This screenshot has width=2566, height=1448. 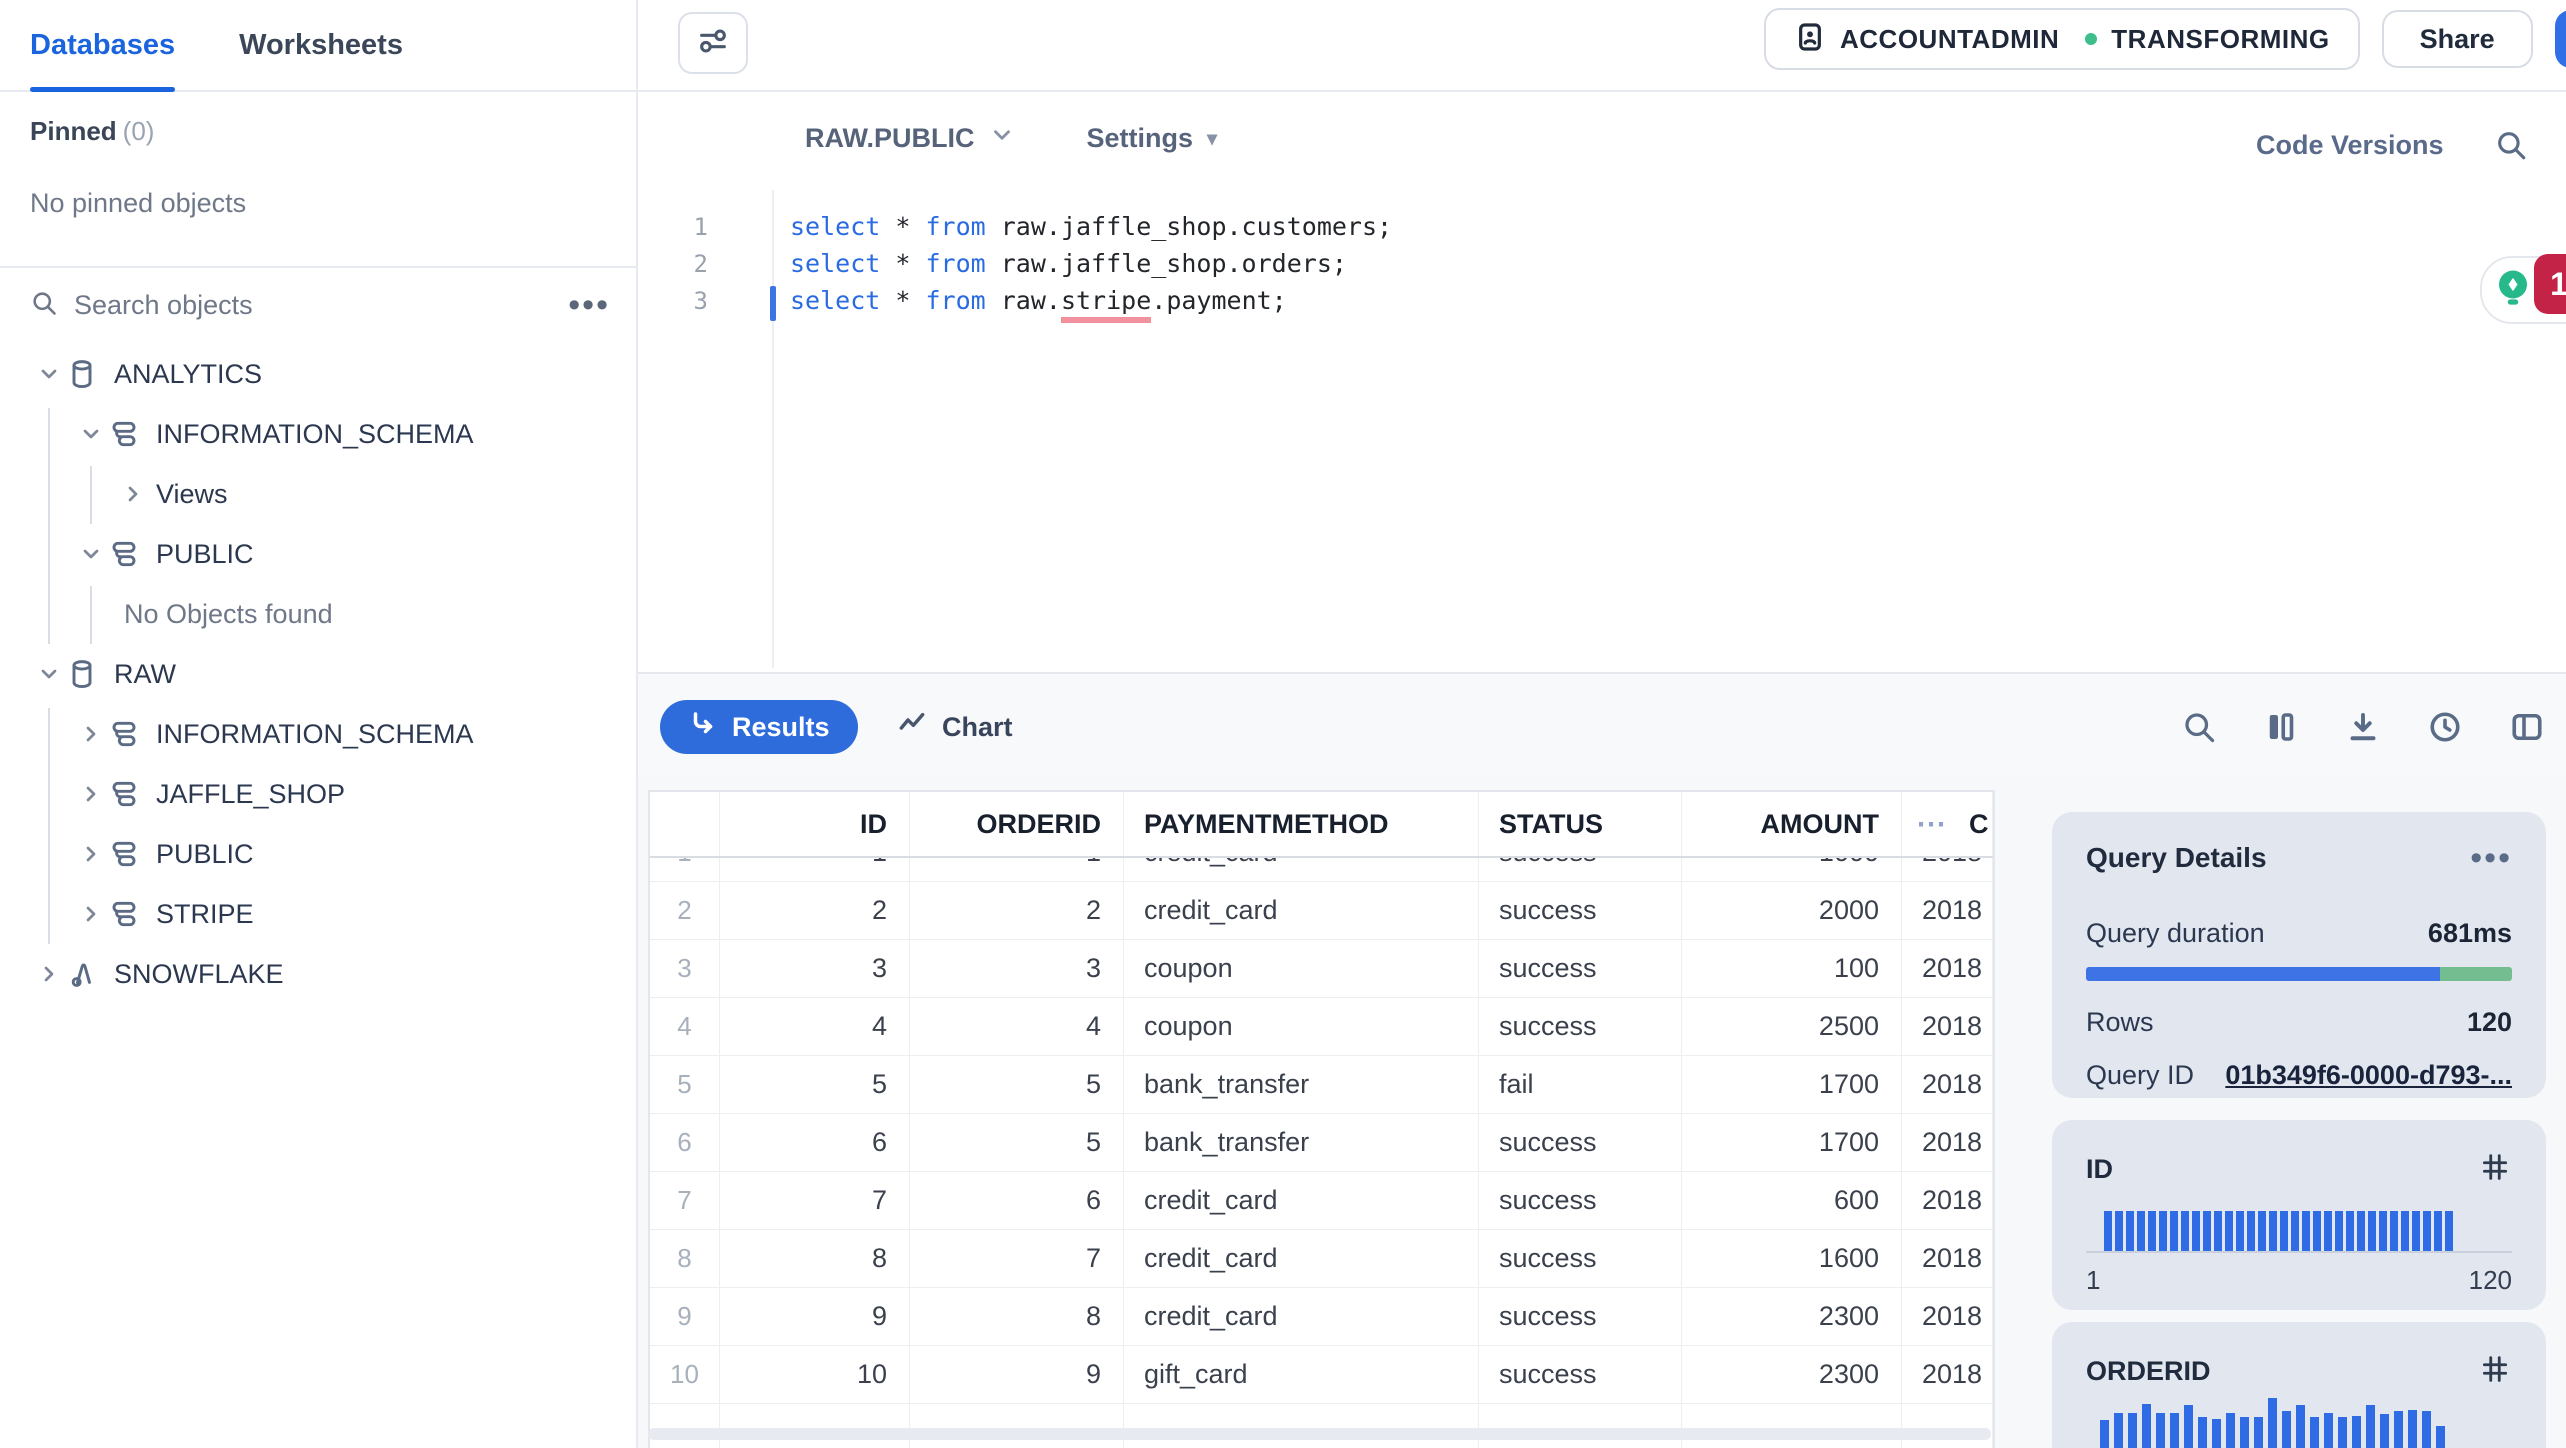 What do you see at coordinates (318, 974) in the screenshot?
I see `tree-item-snowflake: SNOWFLAKE` at bounding box center [318, 974].